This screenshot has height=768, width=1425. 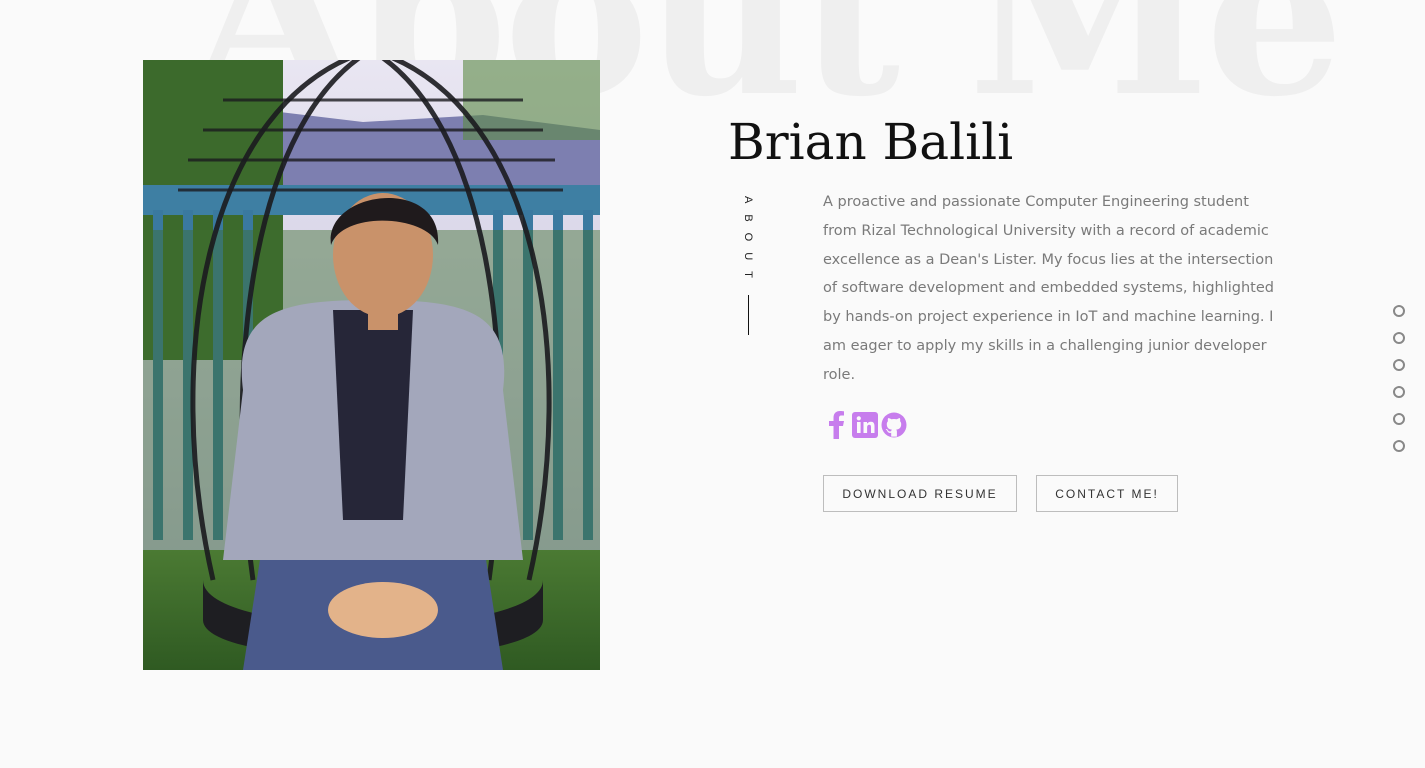 What do you see at coordinates (1107, 493) in the screenshot?
I see `contact-me-button: CONTACT ME!` at bounding box center [1107, 493].